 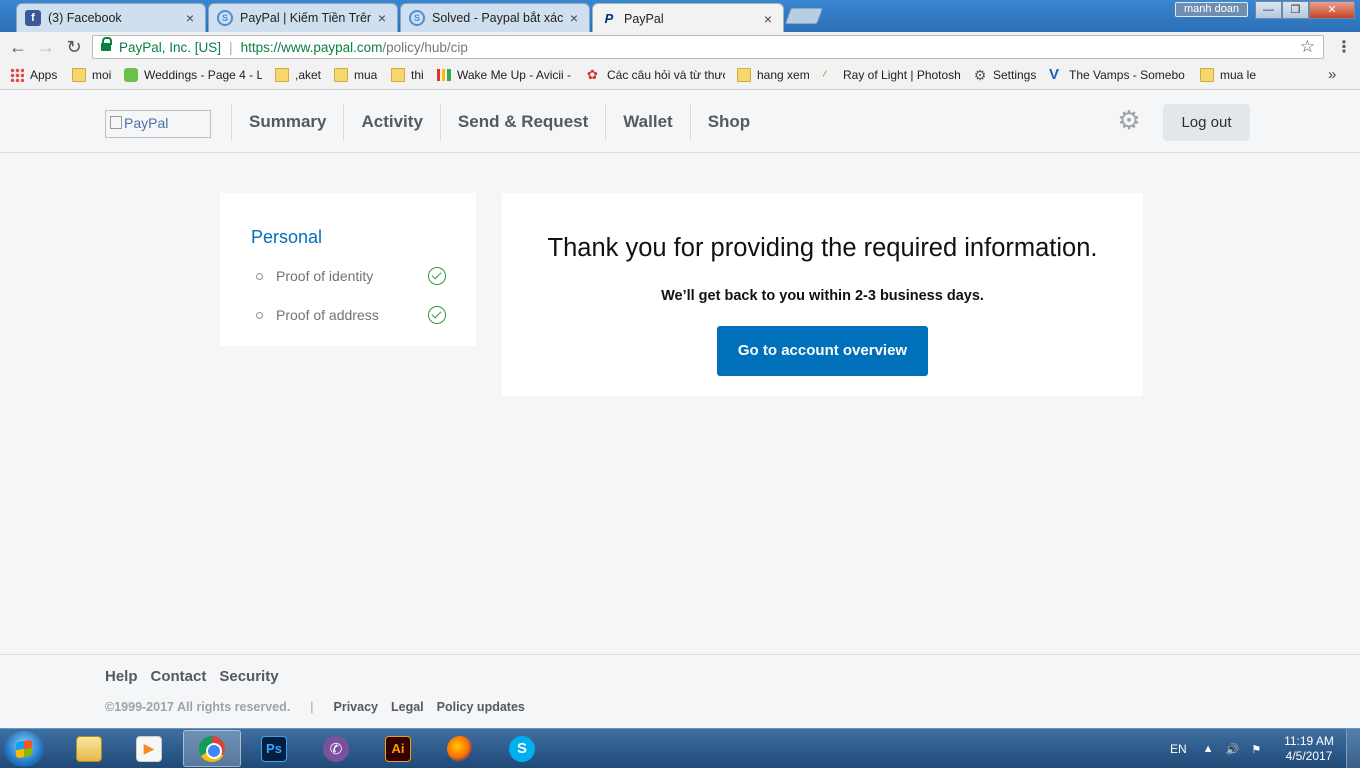 I want to click on taskbar-firefox, so click(x=460, y=748).